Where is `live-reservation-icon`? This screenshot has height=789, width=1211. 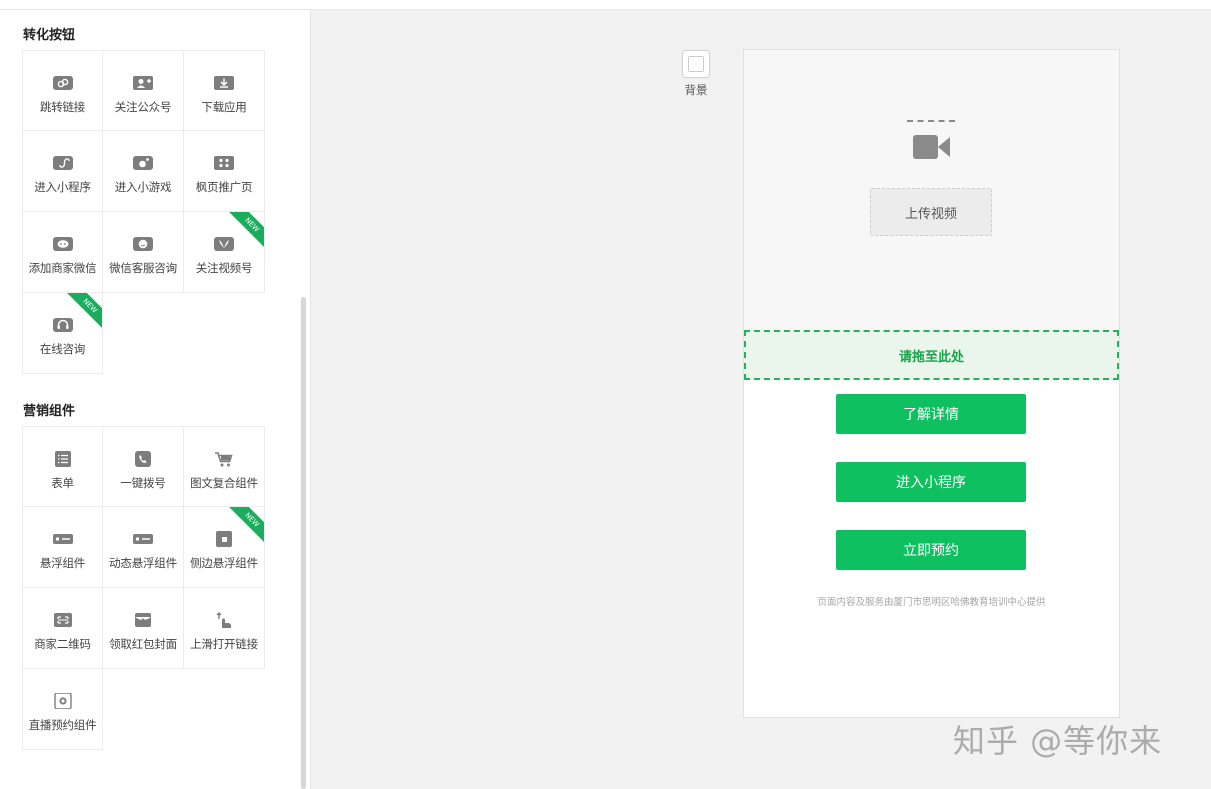
live-reservation-icon is located at coordinates (63, 701).